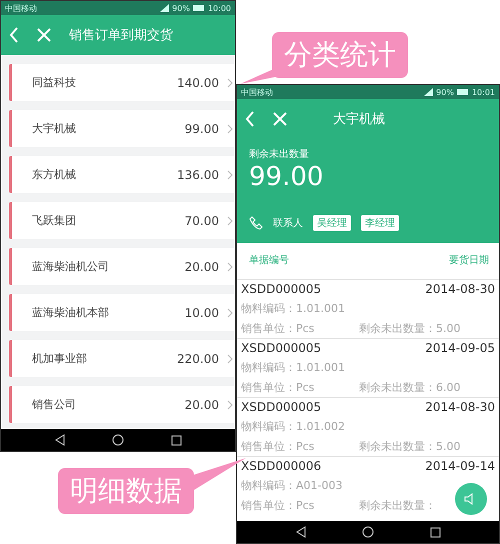 Image resolution: width=500 pixels, height=544 pixels. Describe the element at coordinates (483, 92) in the screenshot. I see `clock-text: 10:01` at that location.